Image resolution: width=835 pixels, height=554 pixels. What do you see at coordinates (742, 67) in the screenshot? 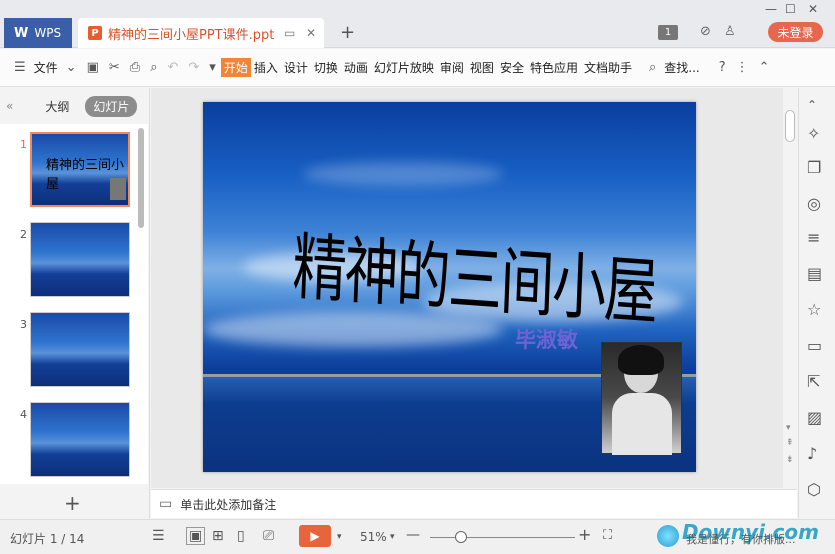
I see `more-icon: ⋮` at bounding box center [742, 67].